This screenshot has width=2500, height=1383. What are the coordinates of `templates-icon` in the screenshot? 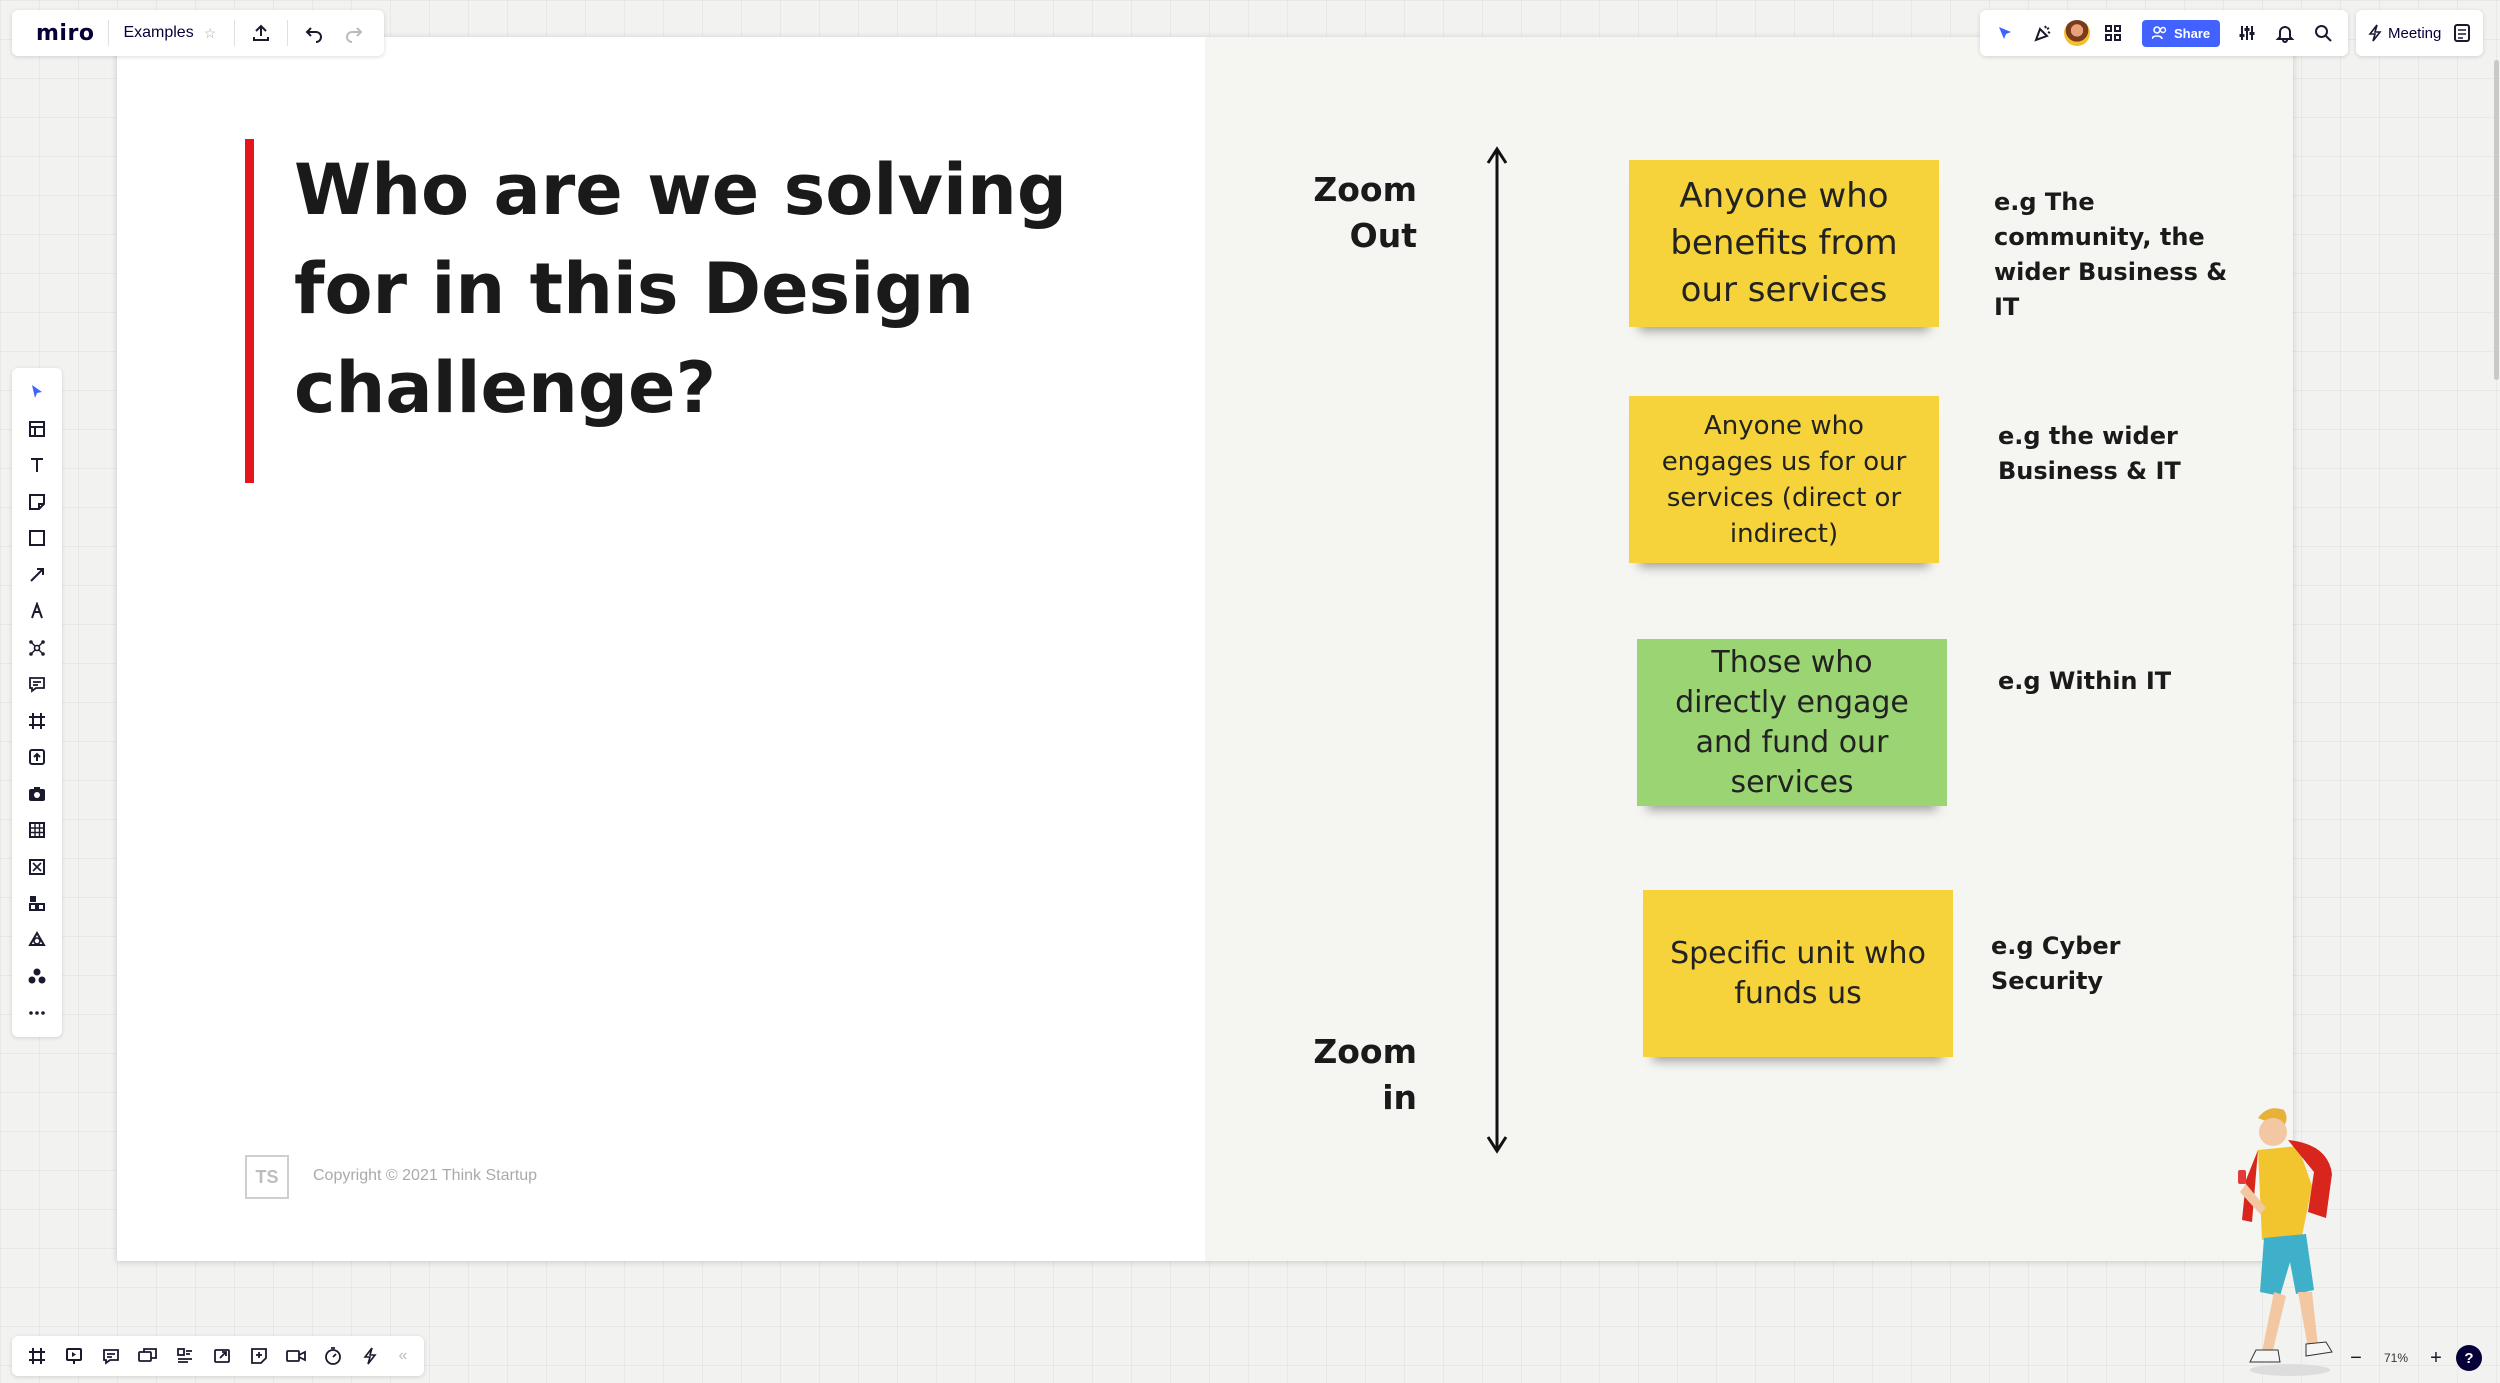 It's located at (37, 429).